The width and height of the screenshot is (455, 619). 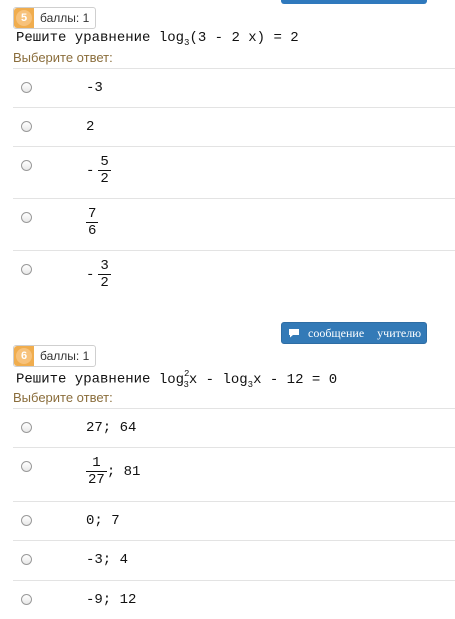 I want to click on message-button-label: сообщение учителю, so click(x=365, y=332).